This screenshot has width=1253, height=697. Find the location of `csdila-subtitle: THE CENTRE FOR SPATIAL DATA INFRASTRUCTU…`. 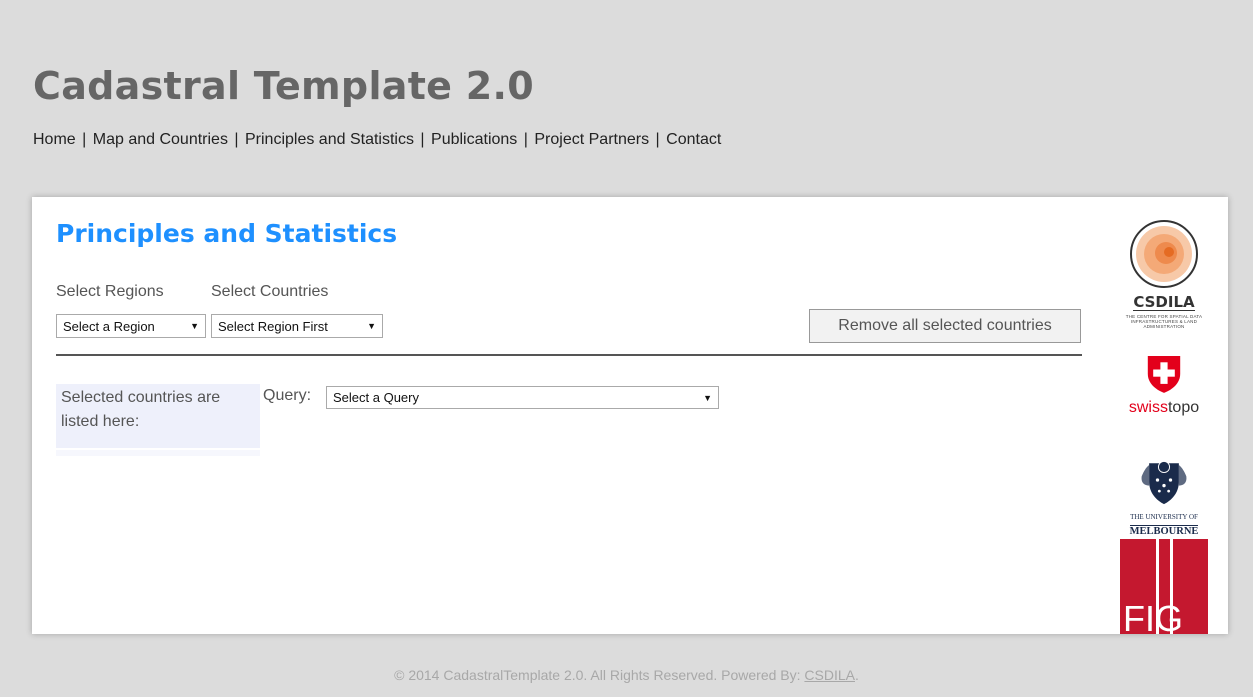

csdila-subtitle: THE CENTRE FOR SPATIAL DATA INFRASTRUCTU… is located at coordinates (1164, 321).